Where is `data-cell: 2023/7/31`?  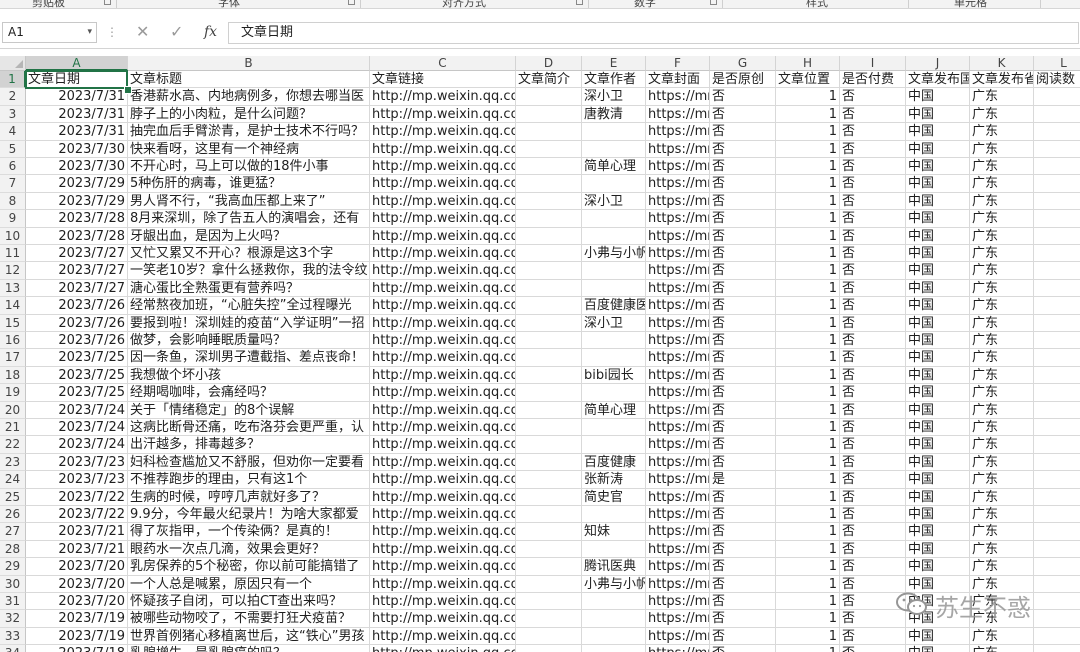 data-cell: 2023/7/31 is located at coordinates (77, 97).